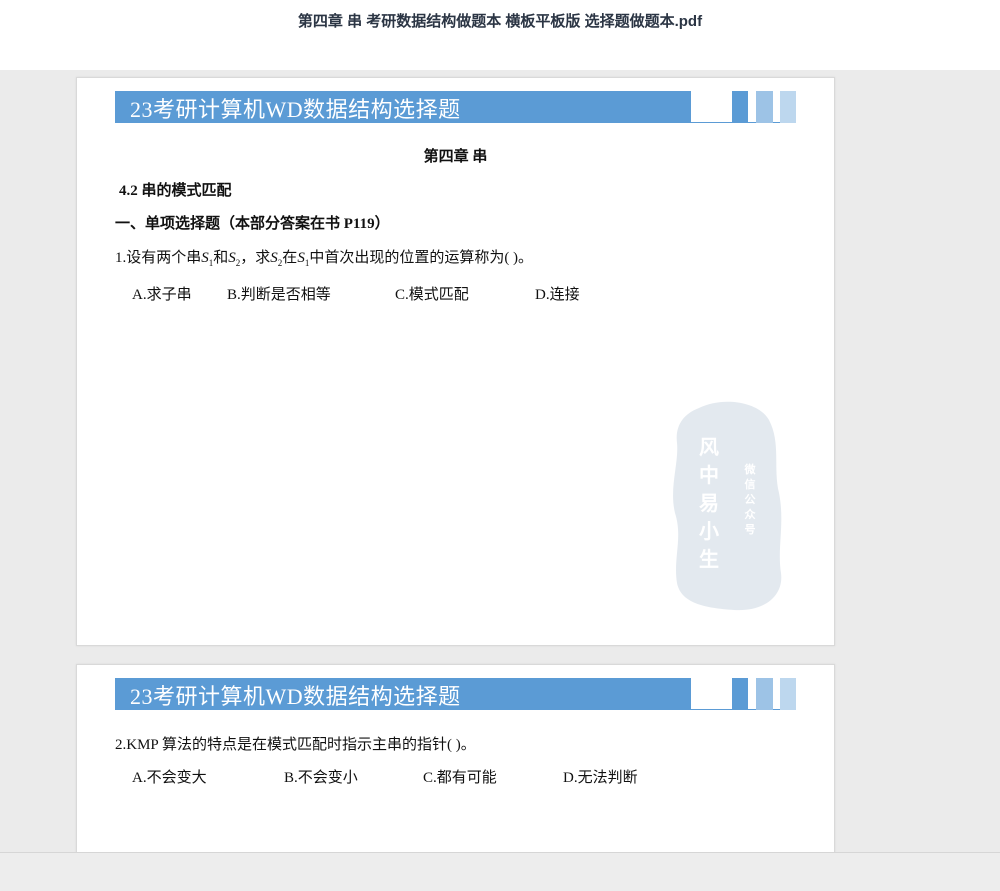 This screenshot has width=1000, height=891. Describe the element at coordinates (750, 529) in the screenshot. I see `watermark-char: 号` at that location.